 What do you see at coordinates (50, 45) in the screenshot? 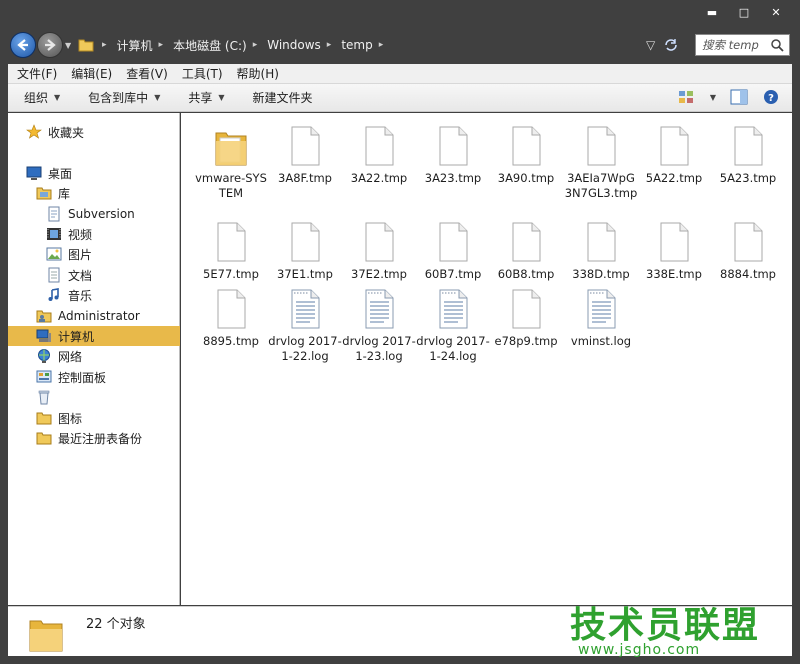
I see `forward-button` at bounding box center [50, 45].